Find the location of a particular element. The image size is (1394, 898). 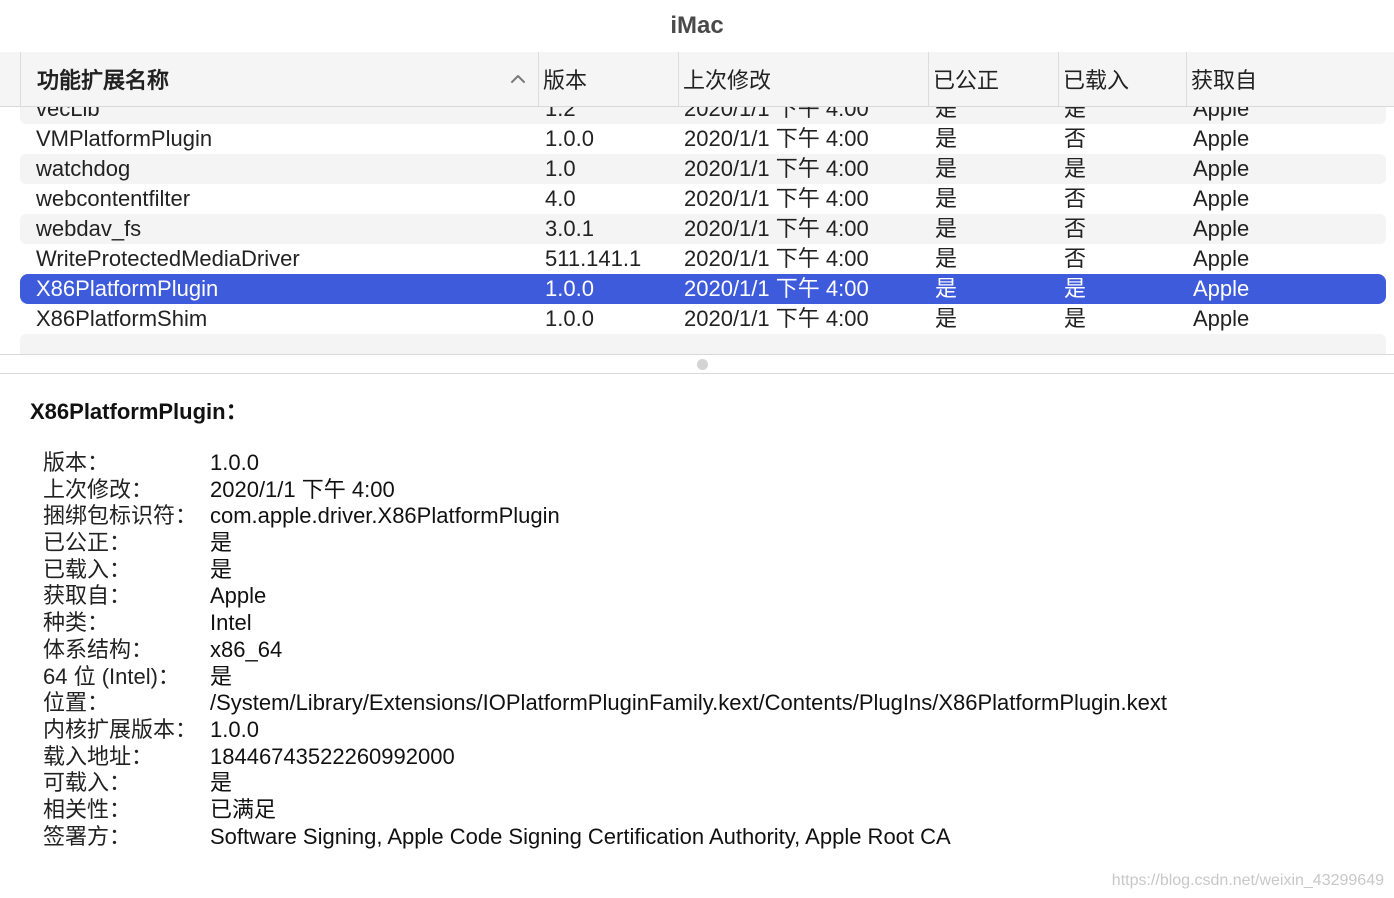

property-label: 载入地址： is located at coordinates (98, 756).